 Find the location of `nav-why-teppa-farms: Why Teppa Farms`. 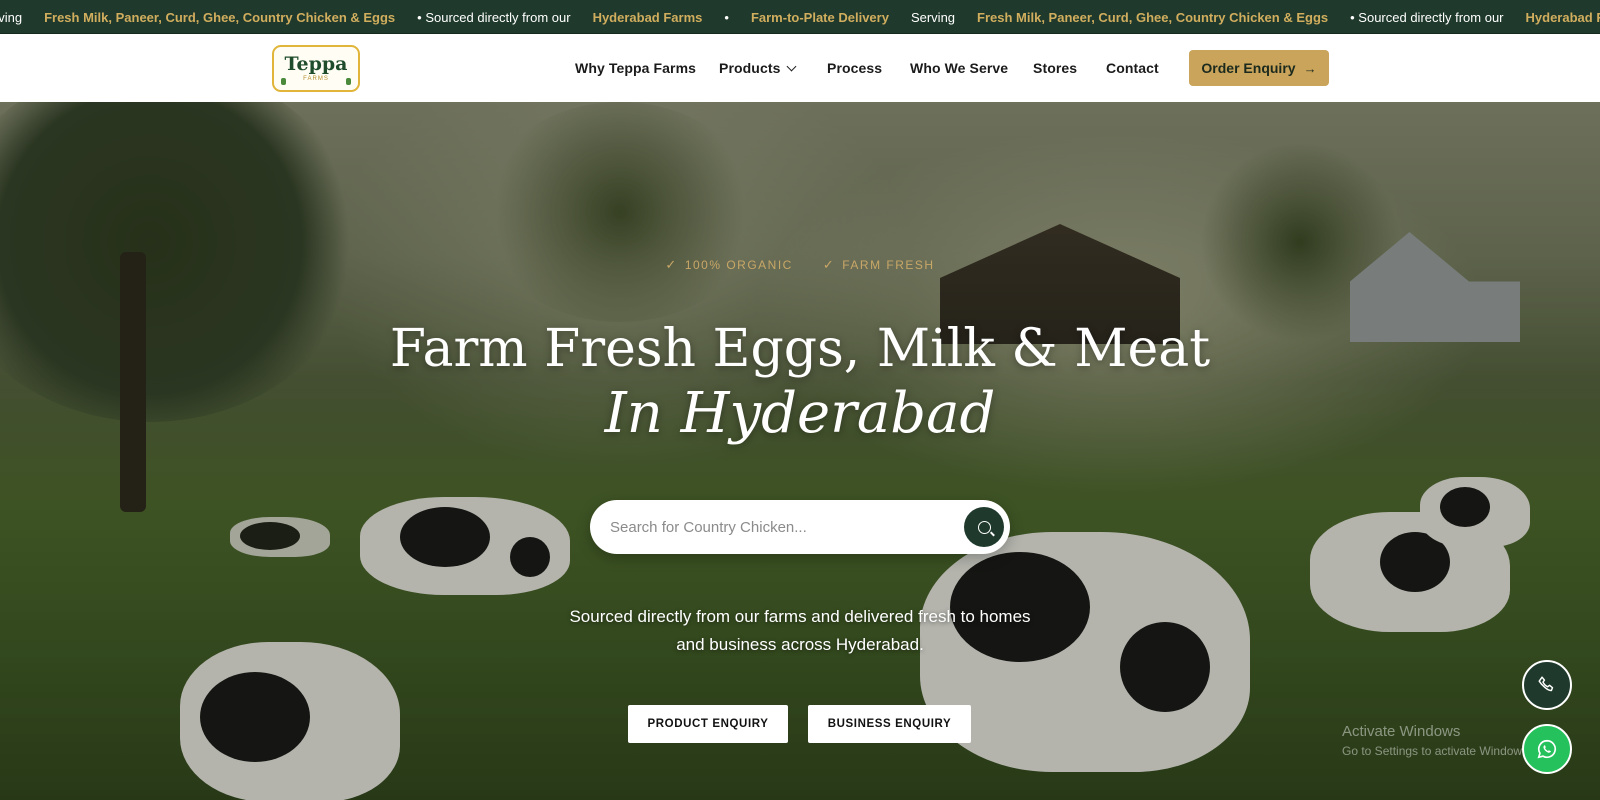

nav-why-teppa-farms: Why Teppa Farms is located at coordinates (635, 68).